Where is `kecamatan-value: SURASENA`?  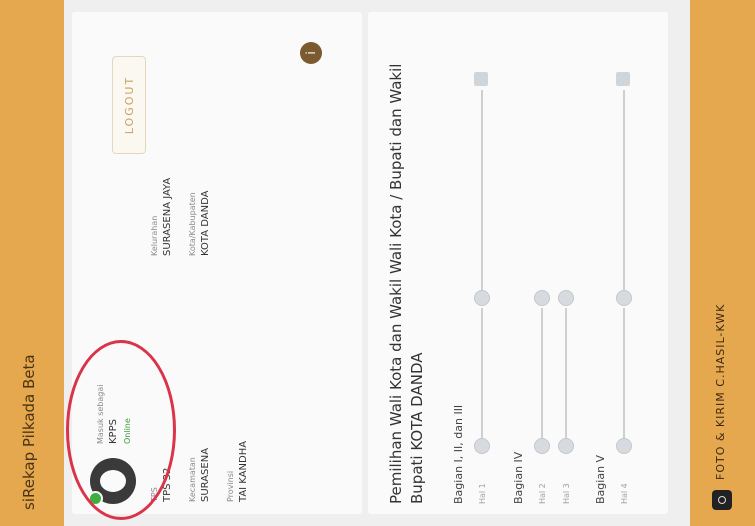
kecamatan-value: SURASENA is located at coordinates (205, 474).